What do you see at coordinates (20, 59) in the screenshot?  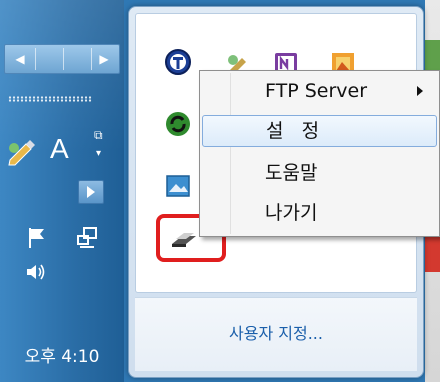 I see `scroll-left-icon: ◀` at bounding box center [20, 59].